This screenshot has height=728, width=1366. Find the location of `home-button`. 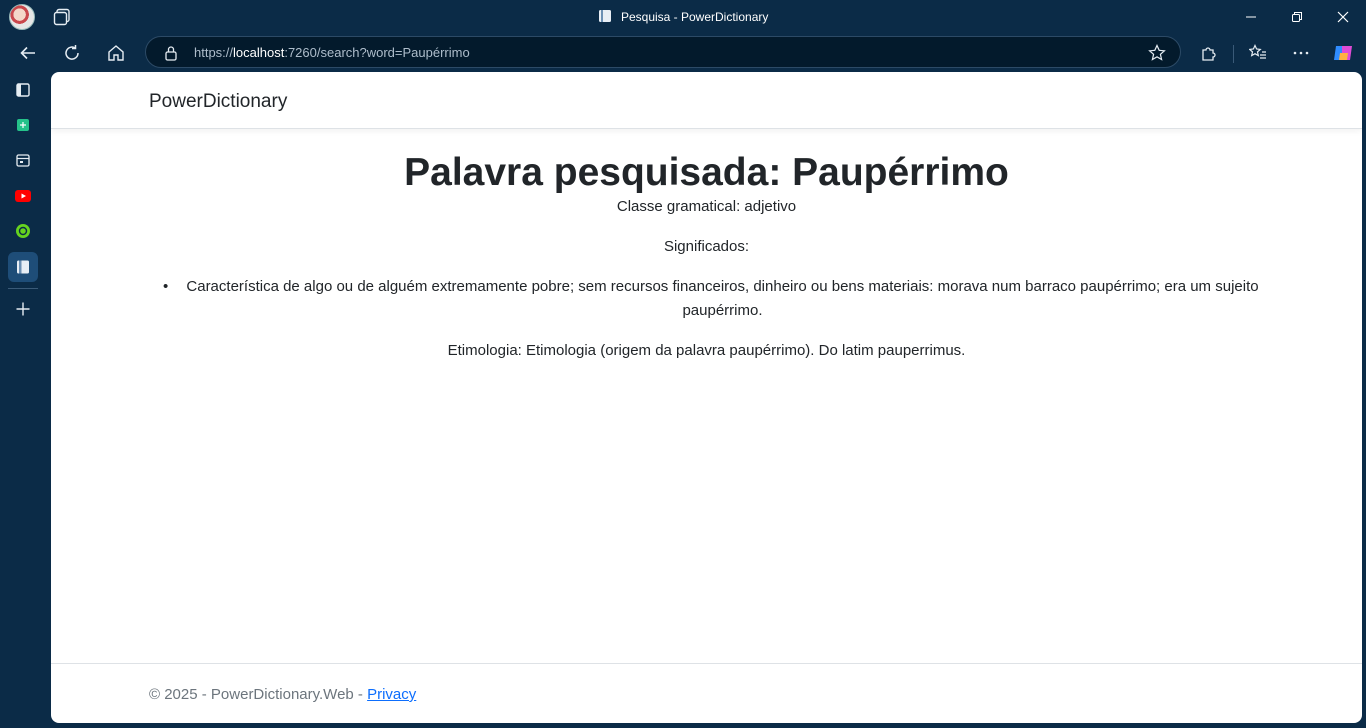

home-button is located at coordinates (116, 53).